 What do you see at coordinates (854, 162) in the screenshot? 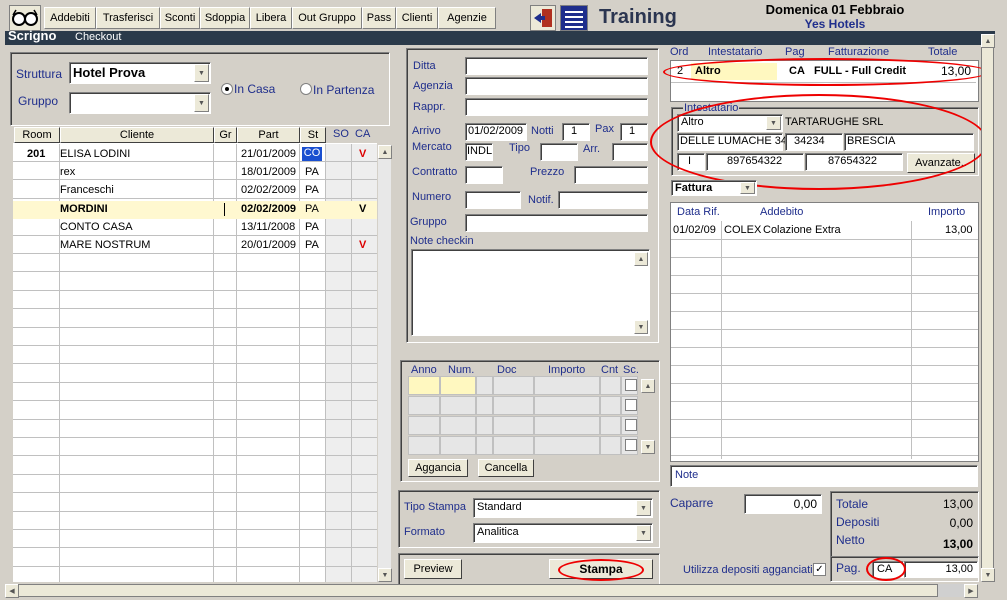
I see `cf-field: 87654322` at bounding box center [854, 162].